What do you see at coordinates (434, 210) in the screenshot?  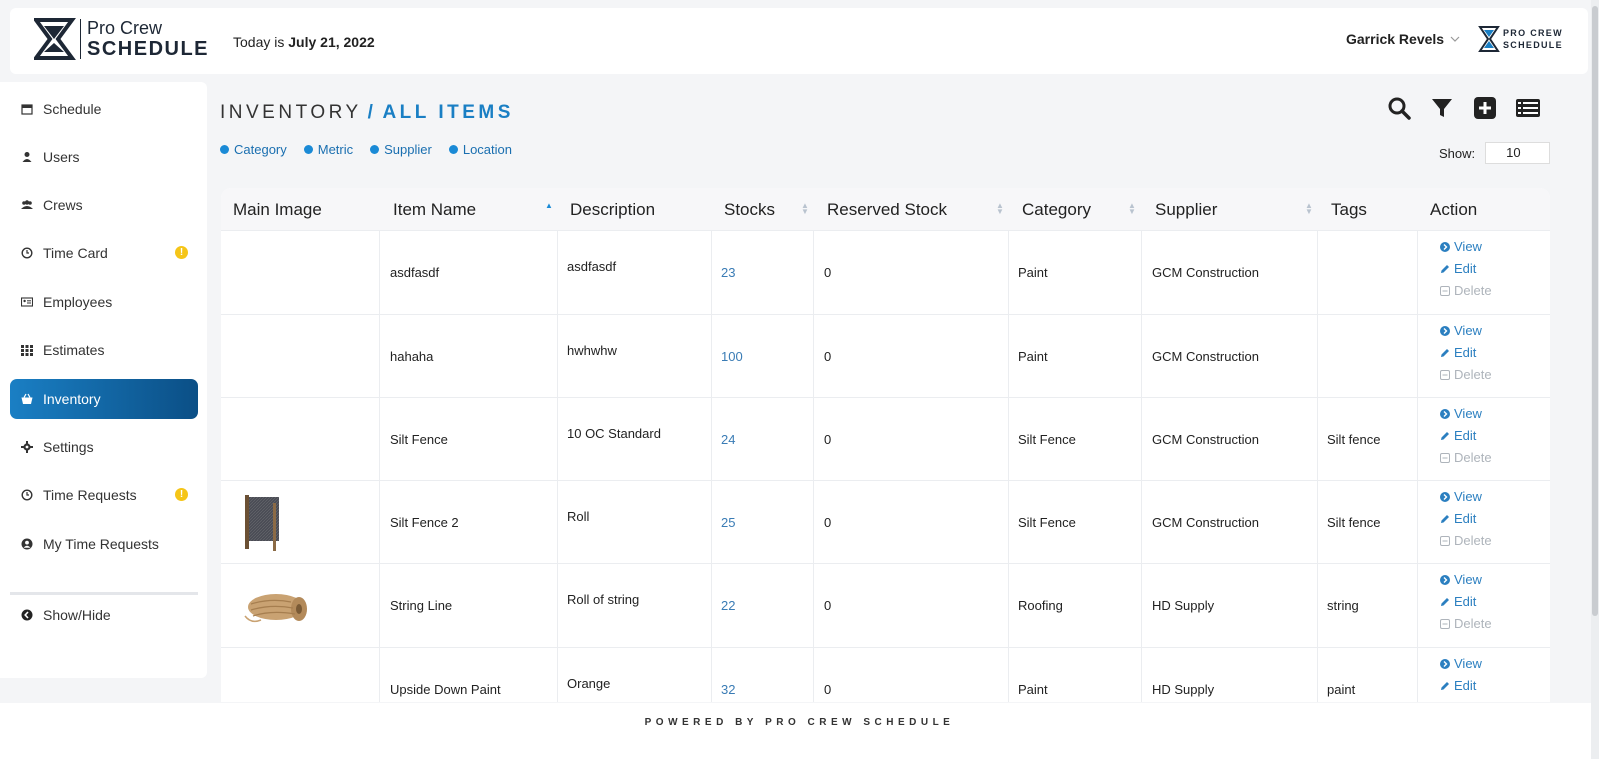 I see `col-item-name: Item Name` at bounding box center [434, 210].